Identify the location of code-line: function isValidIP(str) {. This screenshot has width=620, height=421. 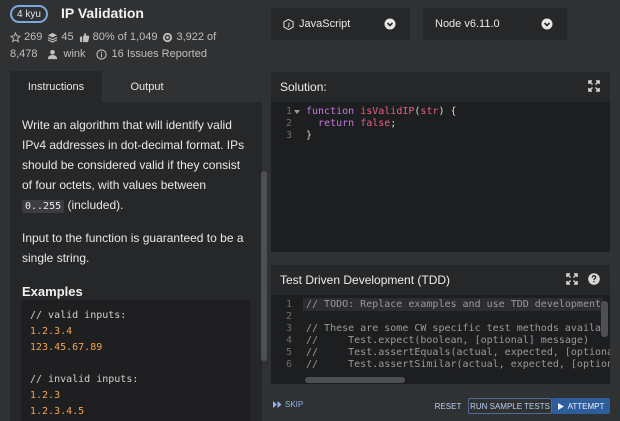
(381, 111).